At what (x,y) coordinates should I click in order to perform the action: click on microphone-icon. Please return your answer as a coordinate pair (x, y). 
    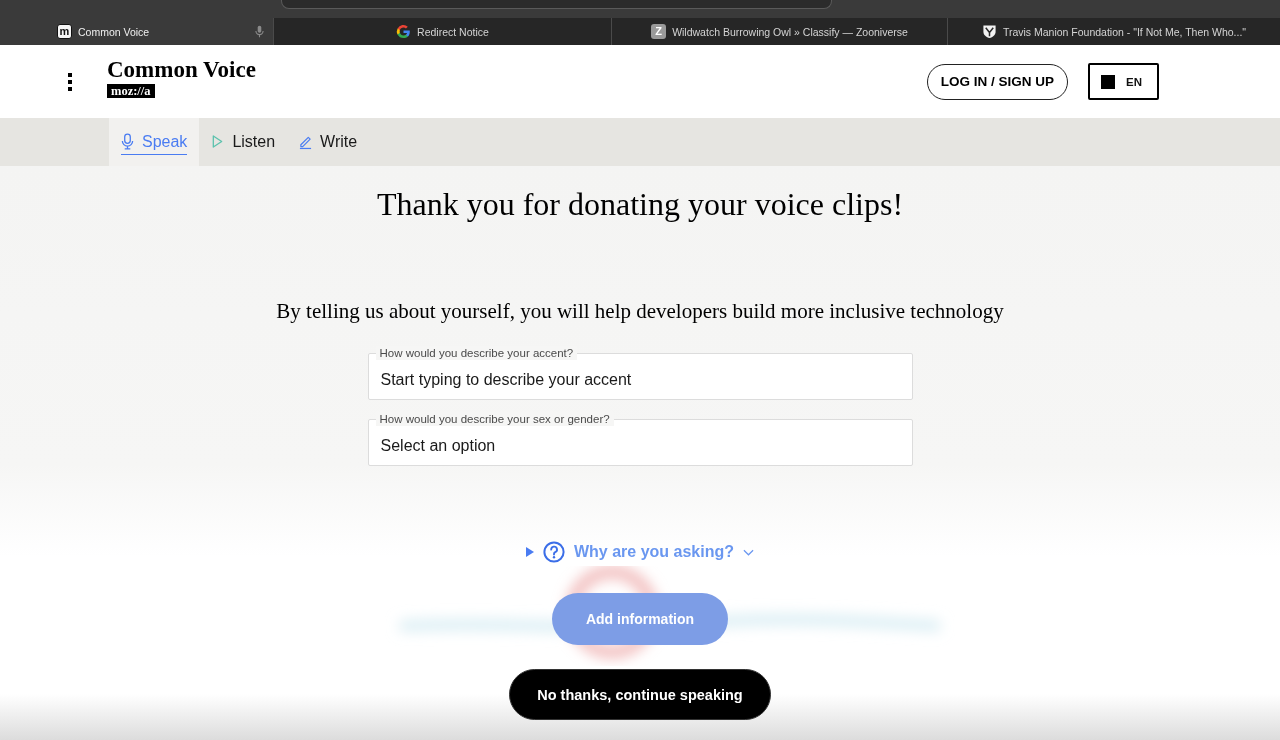
    Looking at the image, I should click on (127, 141).